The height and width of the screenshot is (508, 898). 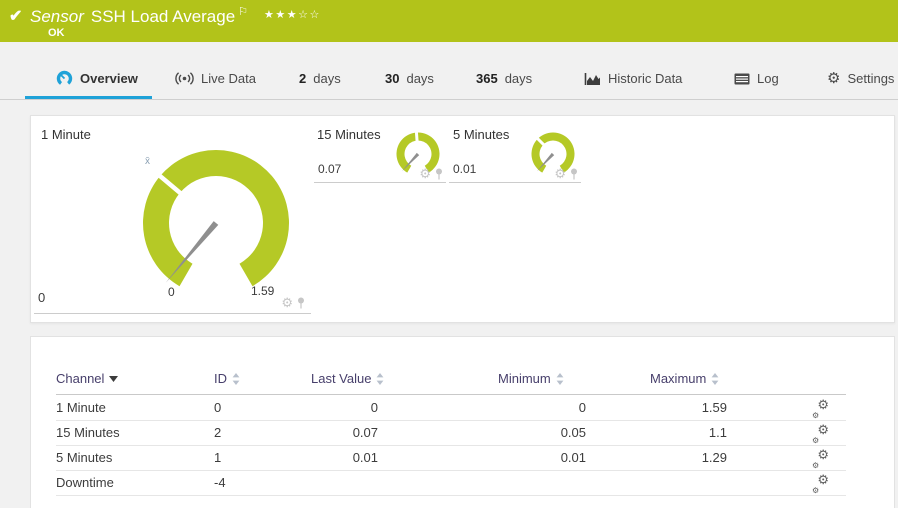 I want to click on gauge-title-1-minute: 1 Minute, so click(x=66, y=134).